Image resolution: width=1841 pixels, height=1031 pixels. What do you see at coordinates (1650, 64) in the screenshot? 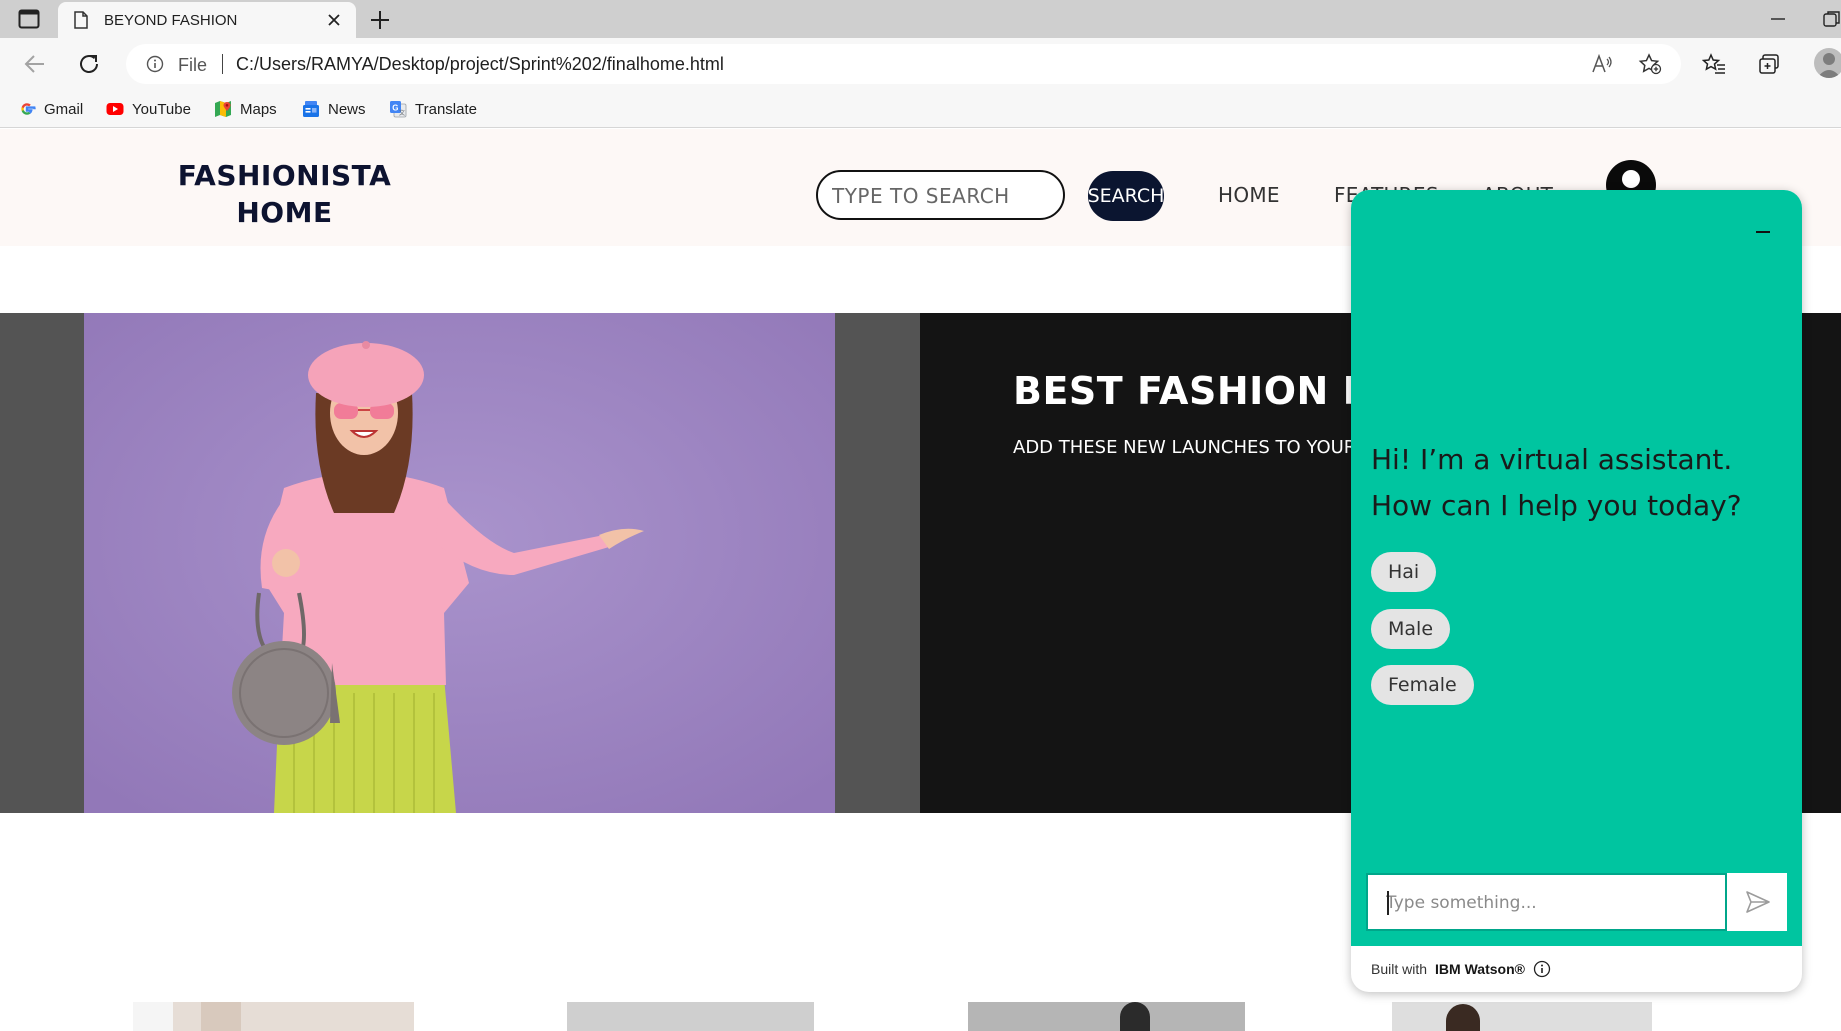
I see `add-favorite-icon` at bounding box center [1650, 64].